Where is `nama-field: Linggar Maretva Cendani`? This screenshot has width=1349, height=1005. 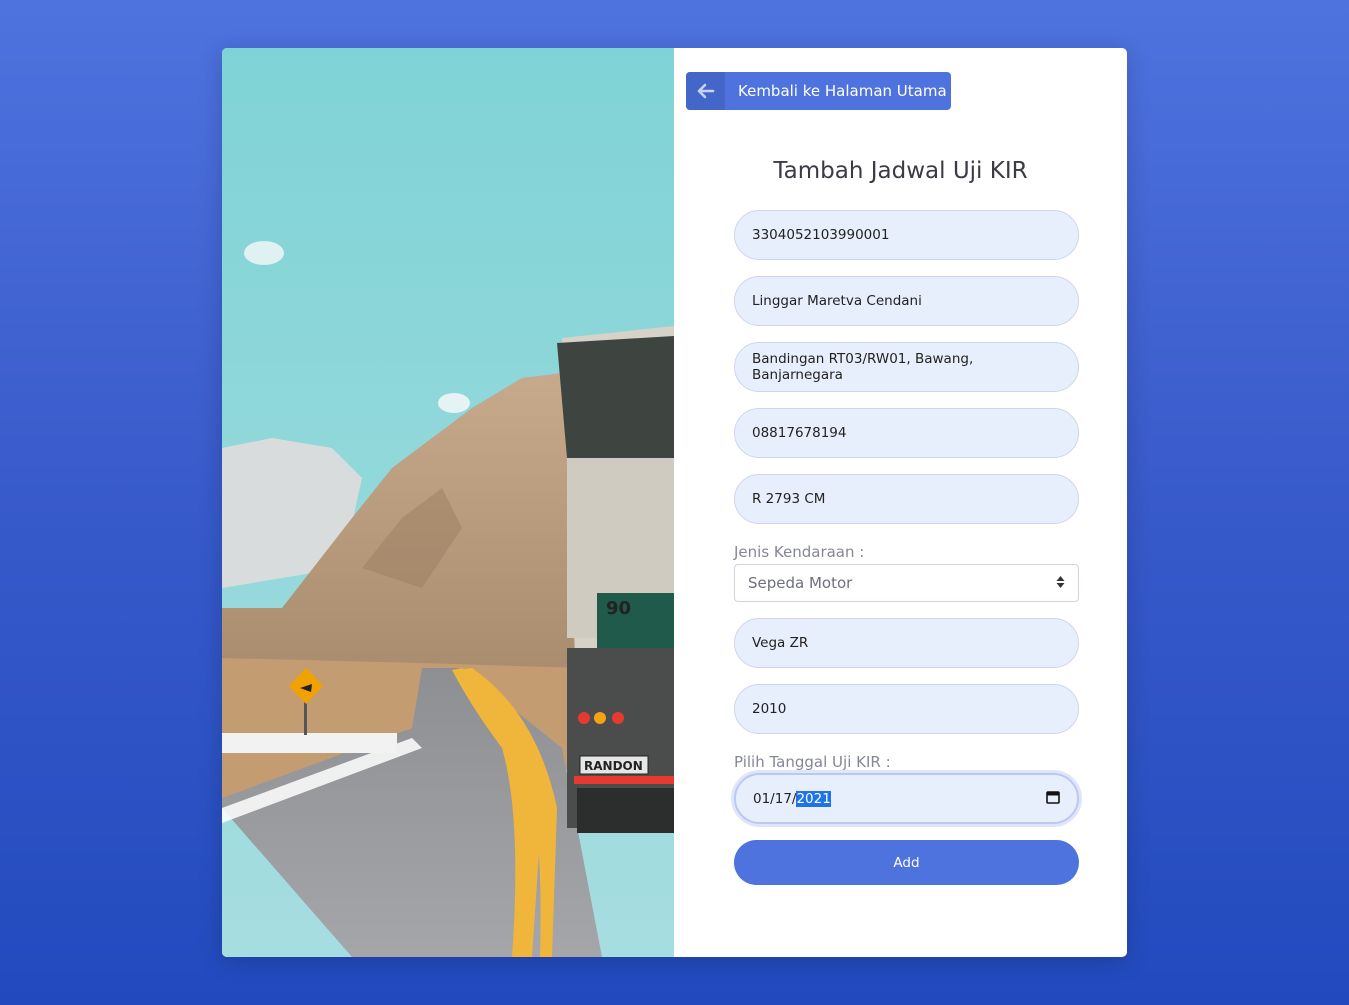
nama-field: Linggar Maretva Cendani is located at coordinates (906, 301).